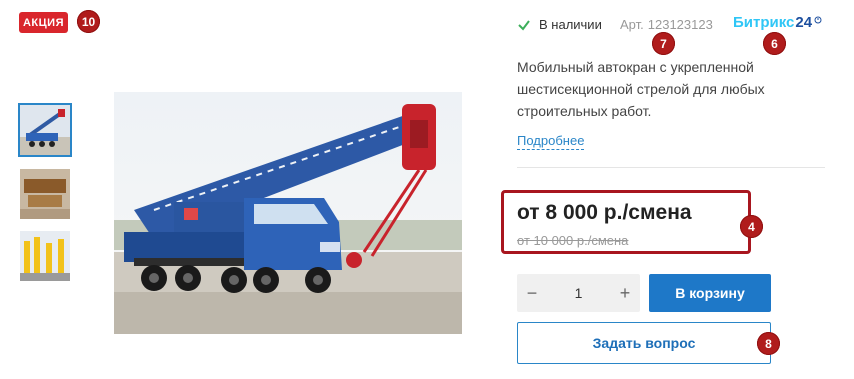 Image resolution: width=854 pixels, height=379 pixels. What do you see at coordinates (604, 212) in the screenshot?
I see `price-current: от 8 000 р./смена` at bounding box center [604, 212].